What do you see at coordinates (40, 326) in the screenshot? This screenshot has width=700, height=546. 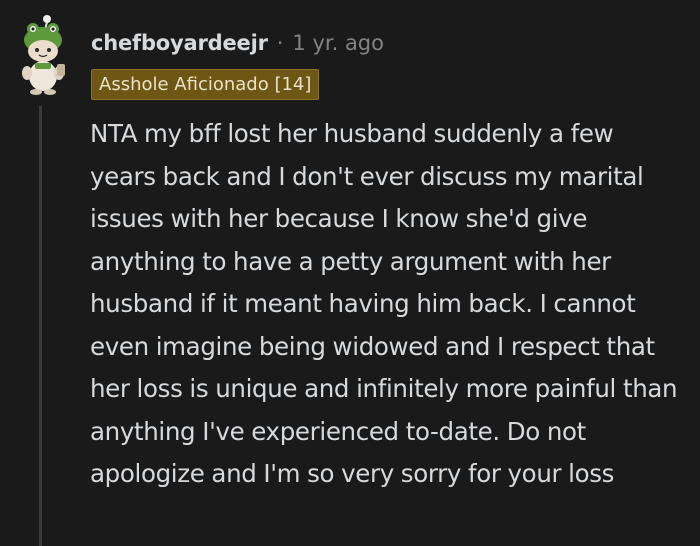 I see `thread-collapse-line` at bounding box center [40, 326].